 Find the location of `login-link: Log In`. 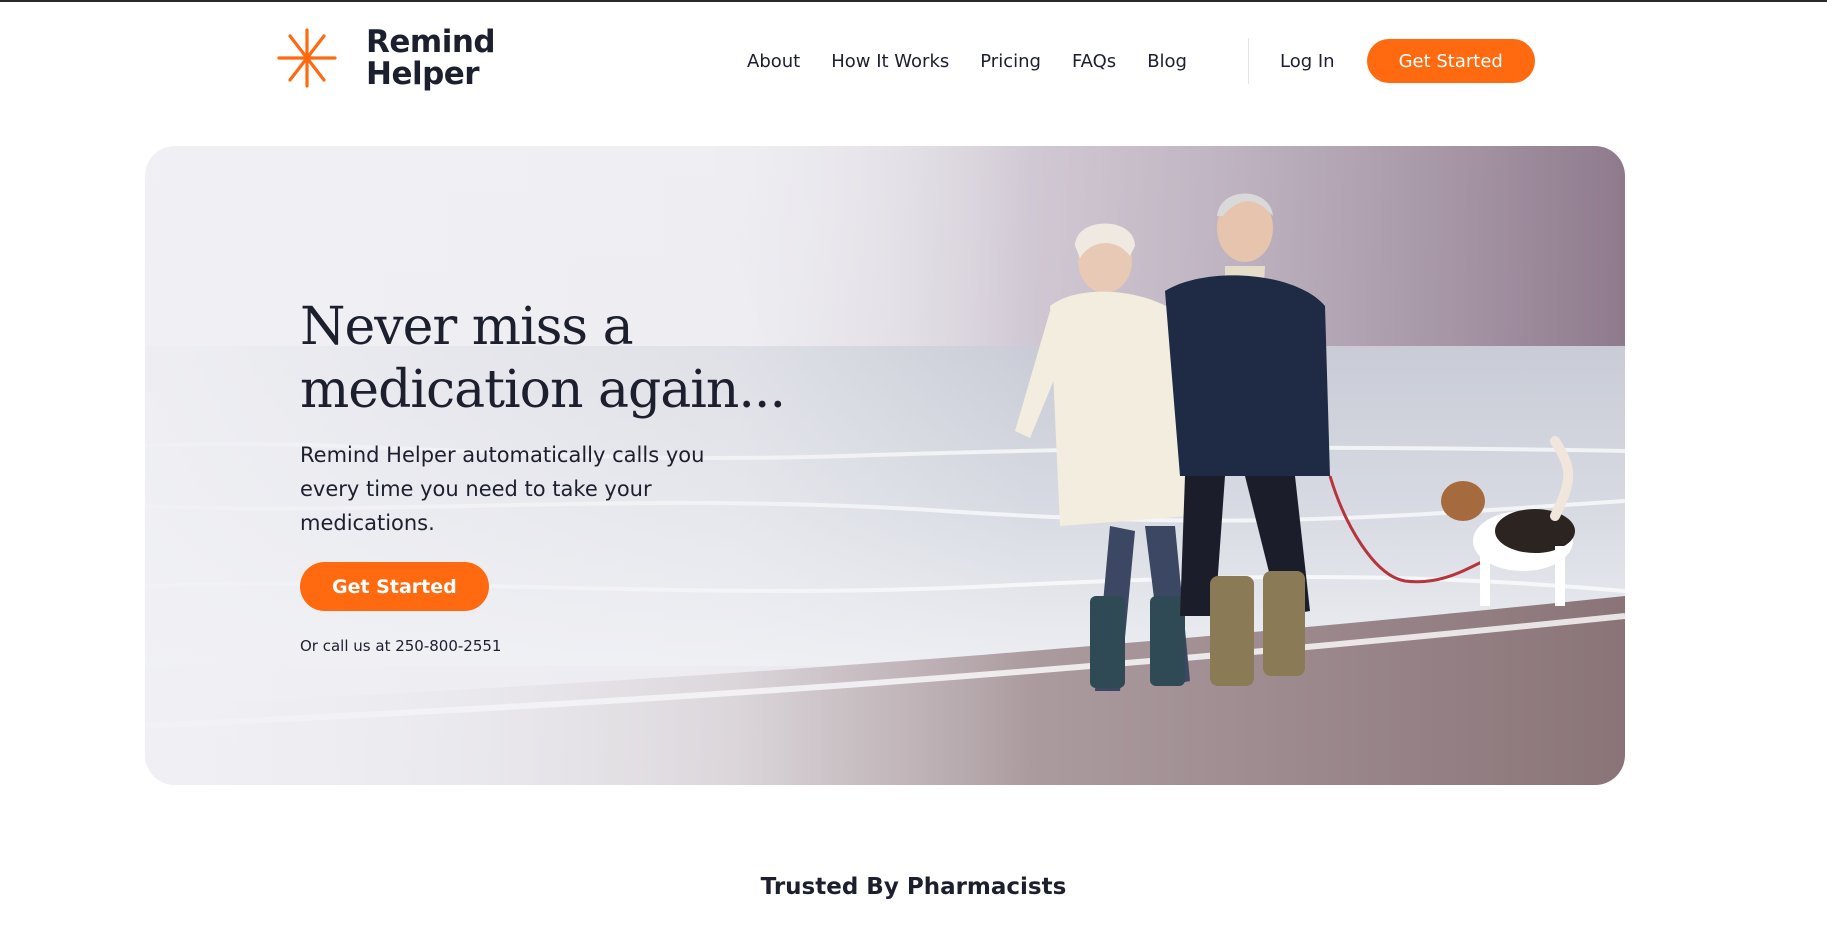

login-link: Log In is located at coordinates (1307, 61).